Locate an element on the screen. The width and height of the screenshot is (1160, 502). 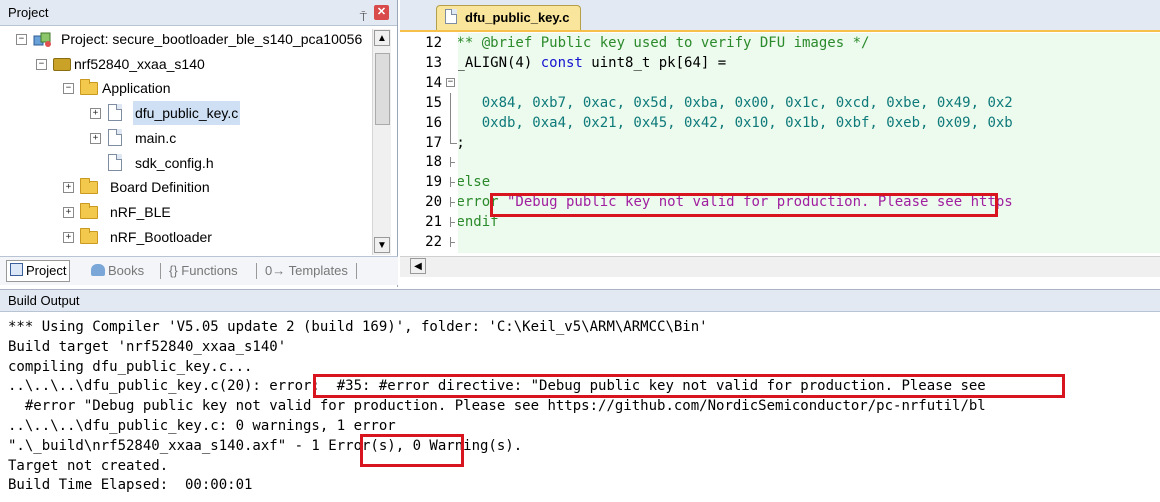
build-output-title: Build Output is located at coordinates (580, 301).